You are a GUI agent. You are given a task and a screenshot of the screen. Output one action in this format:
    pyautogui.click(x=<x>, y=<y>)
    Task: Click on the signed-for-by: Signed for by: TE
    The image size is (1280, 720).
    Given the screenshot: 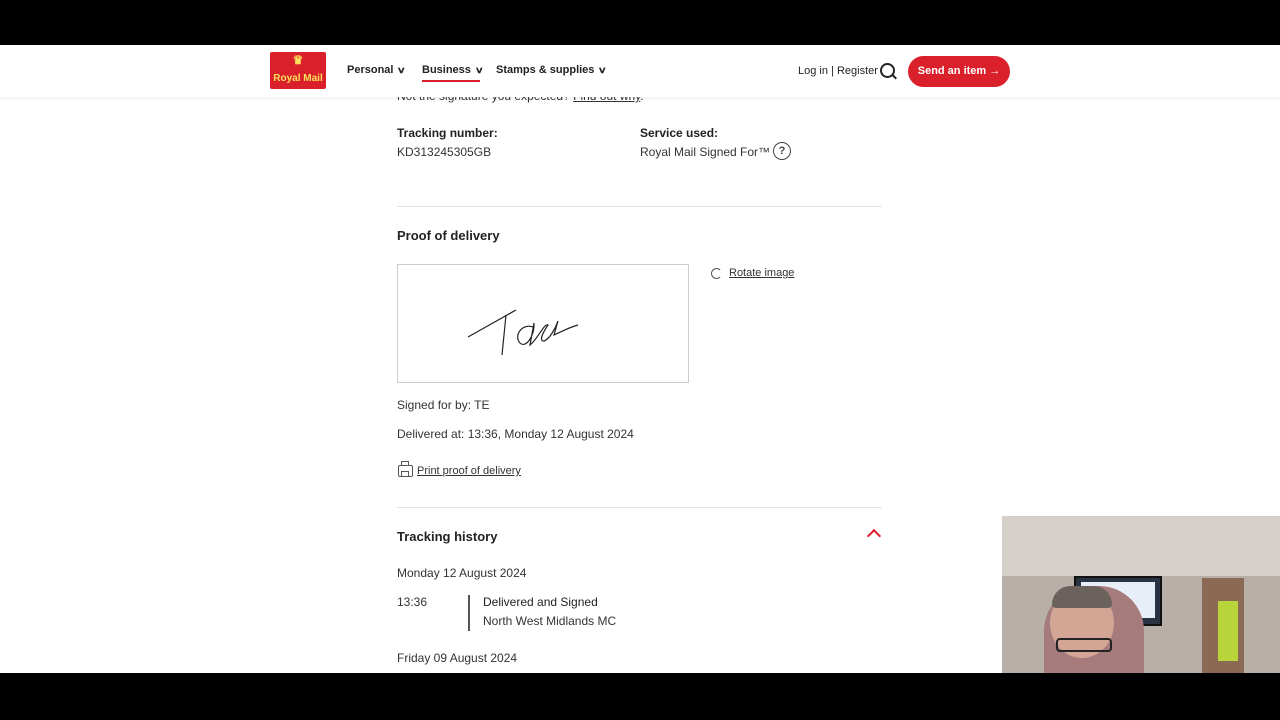 What is the action you would take?
    pyautogui.click(x=443, y=405)
    